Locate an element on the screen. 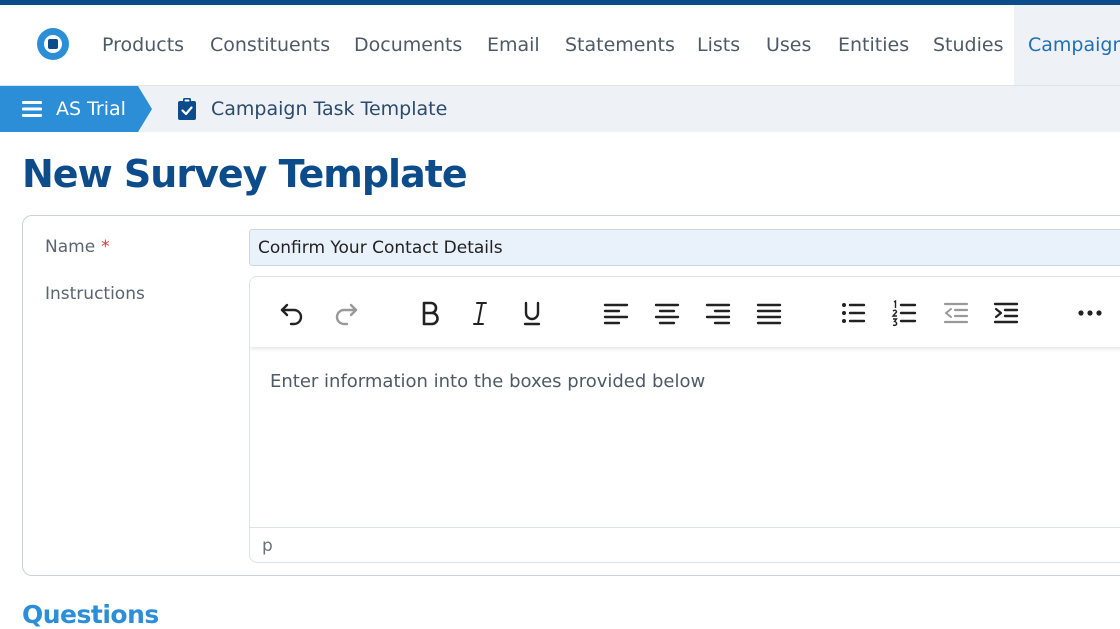  align-center-icon is located at coordinates (667, 313).